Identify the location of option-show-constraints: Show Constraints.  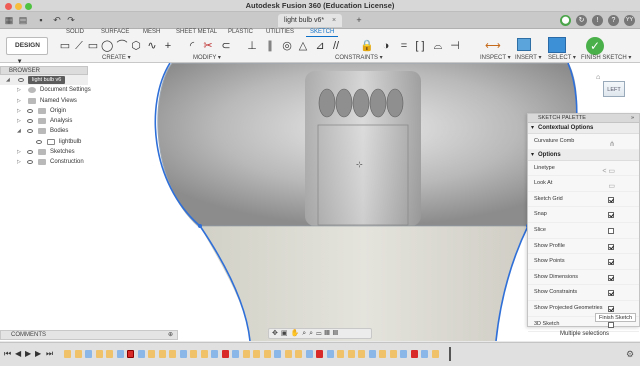
(583, 293).